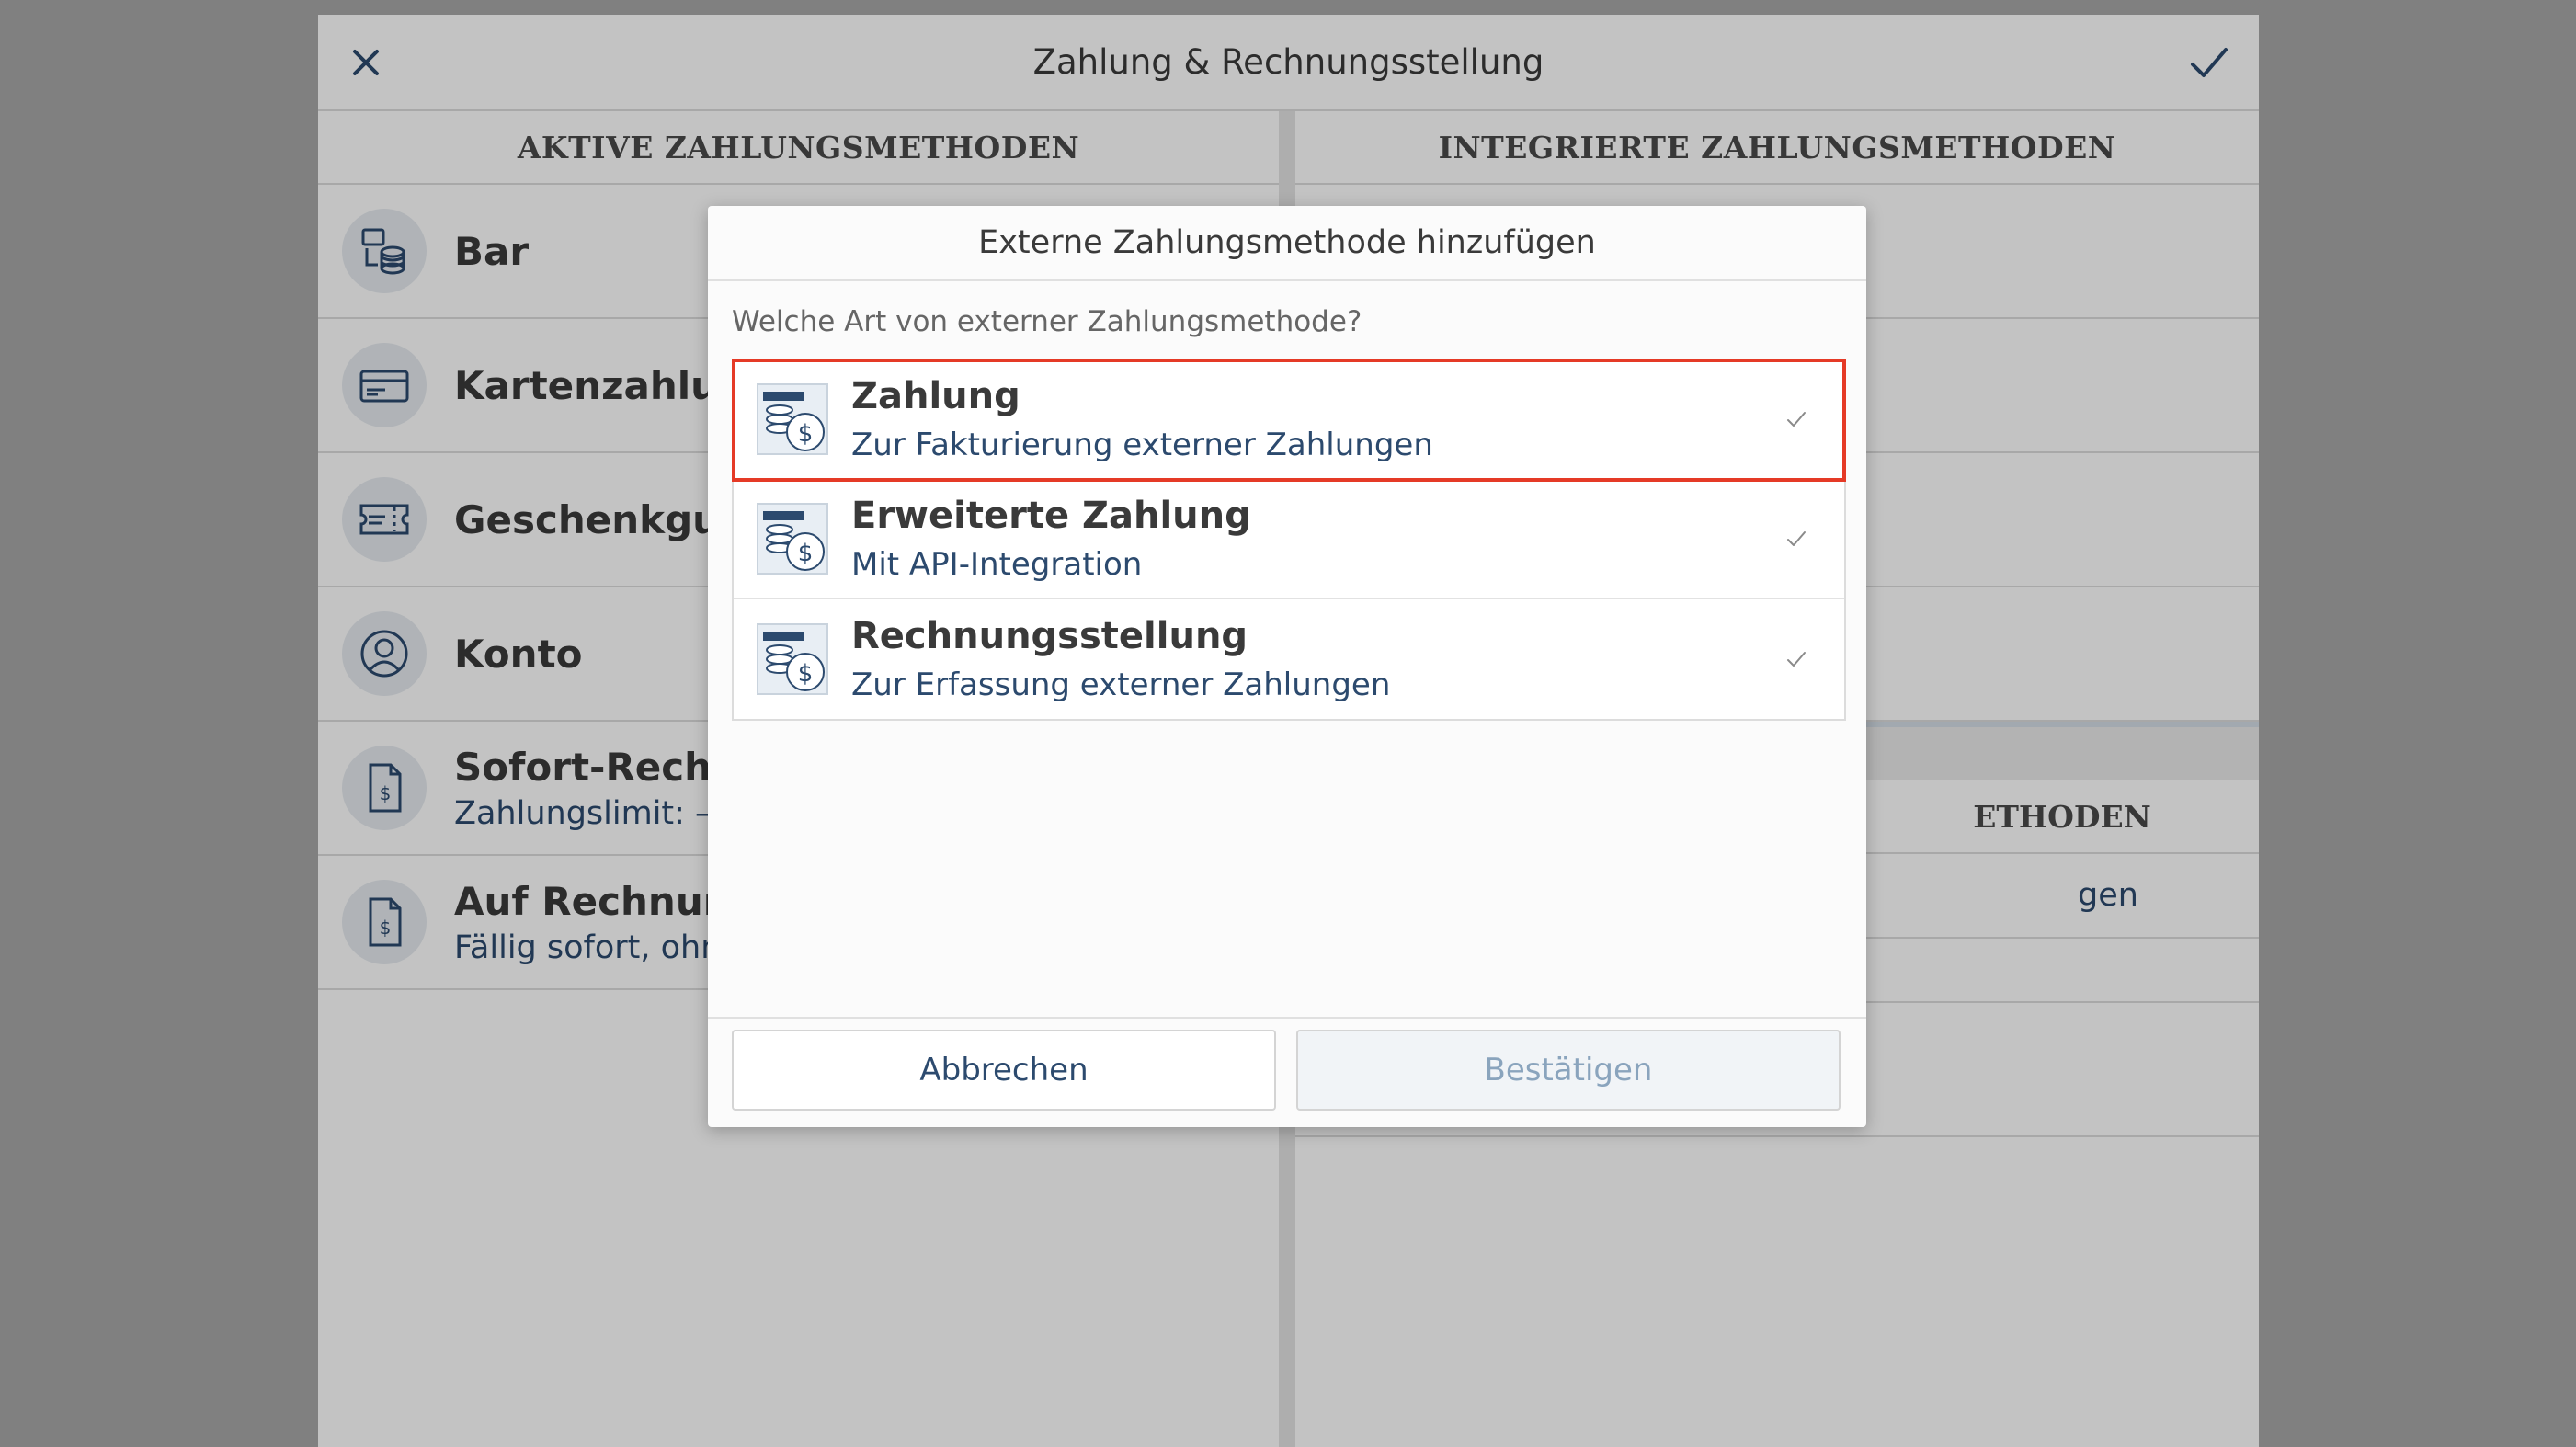 The width and height of the screenshot is (2576, 1447). Describe the element at coordinates (1004, 1070) in the screenshot. I see `cancel-button: Abbrechen` at that location.